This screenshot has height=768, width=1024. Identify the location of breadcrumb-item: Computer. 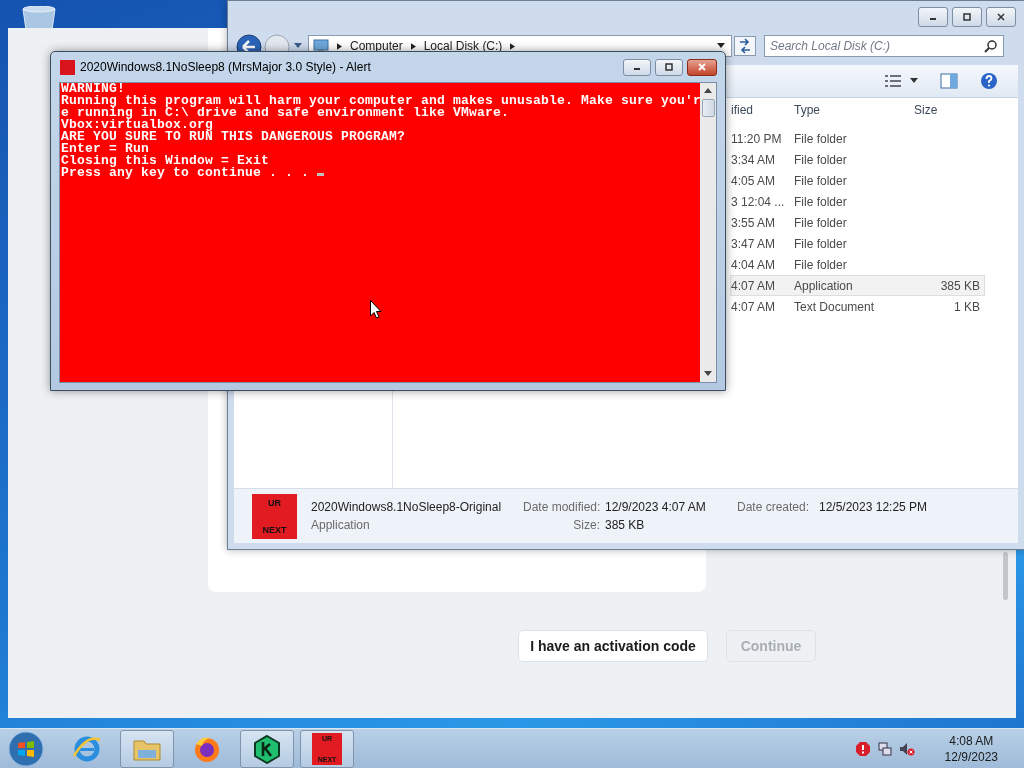
(376, 46).